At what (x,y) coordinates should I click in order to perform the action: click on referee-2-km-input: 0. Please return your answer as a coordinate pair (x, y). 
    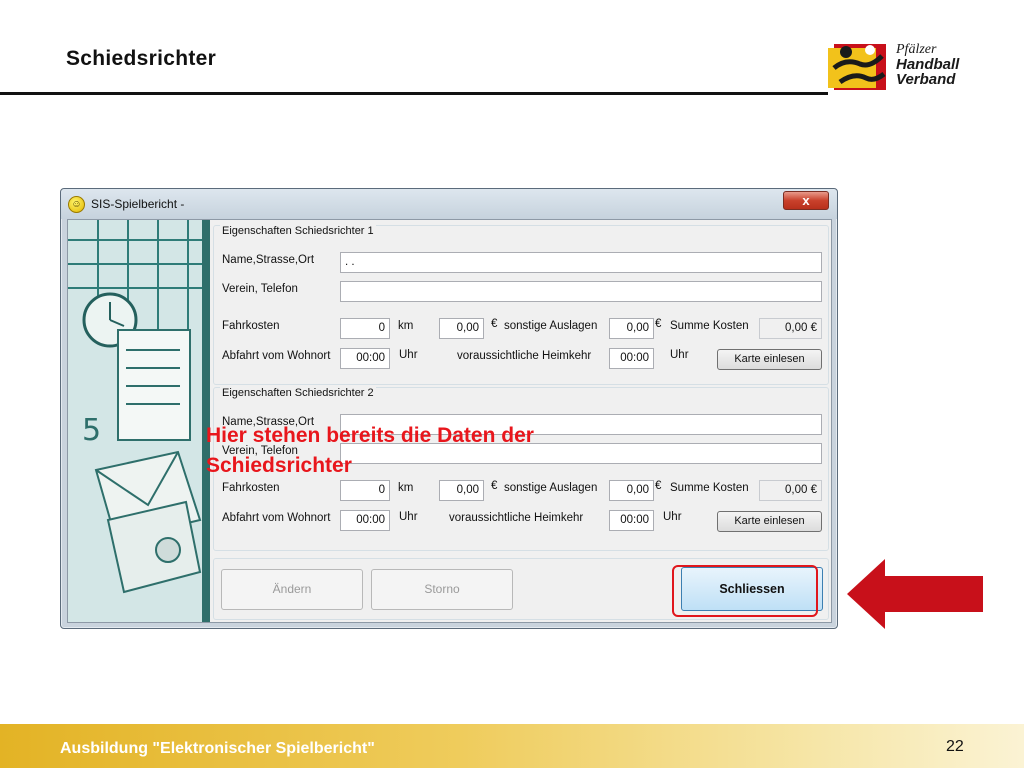
    Looking at the image, I should click on (365, 490).